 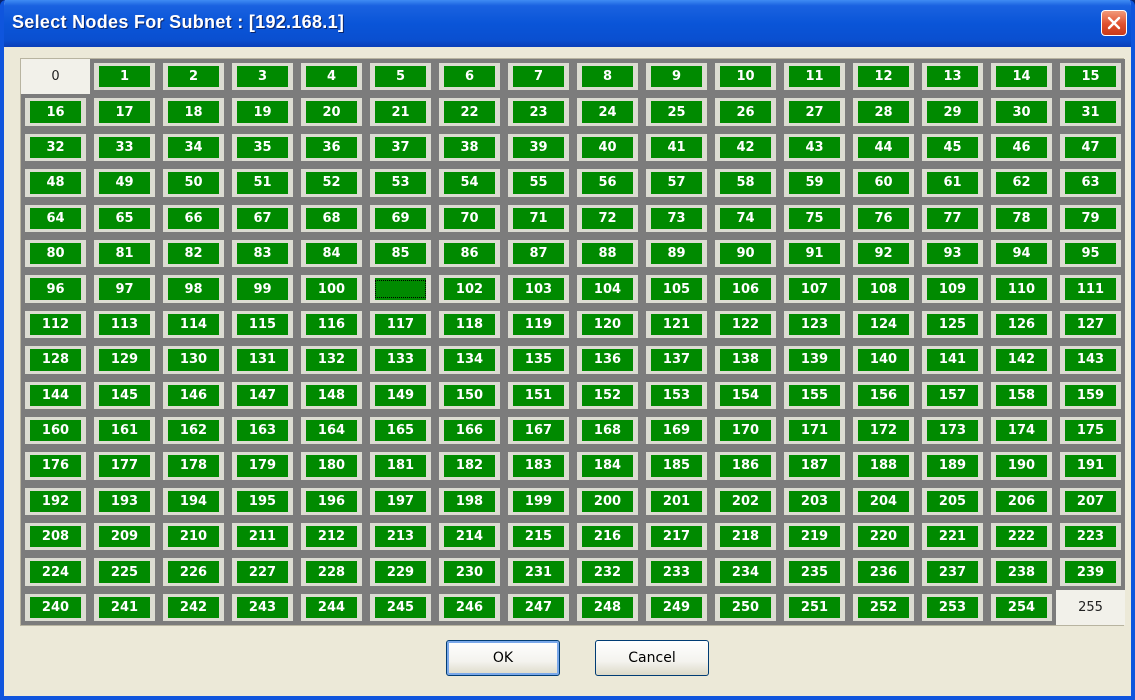 I want to click on node-button: 111, so click(x=1090, y=289).